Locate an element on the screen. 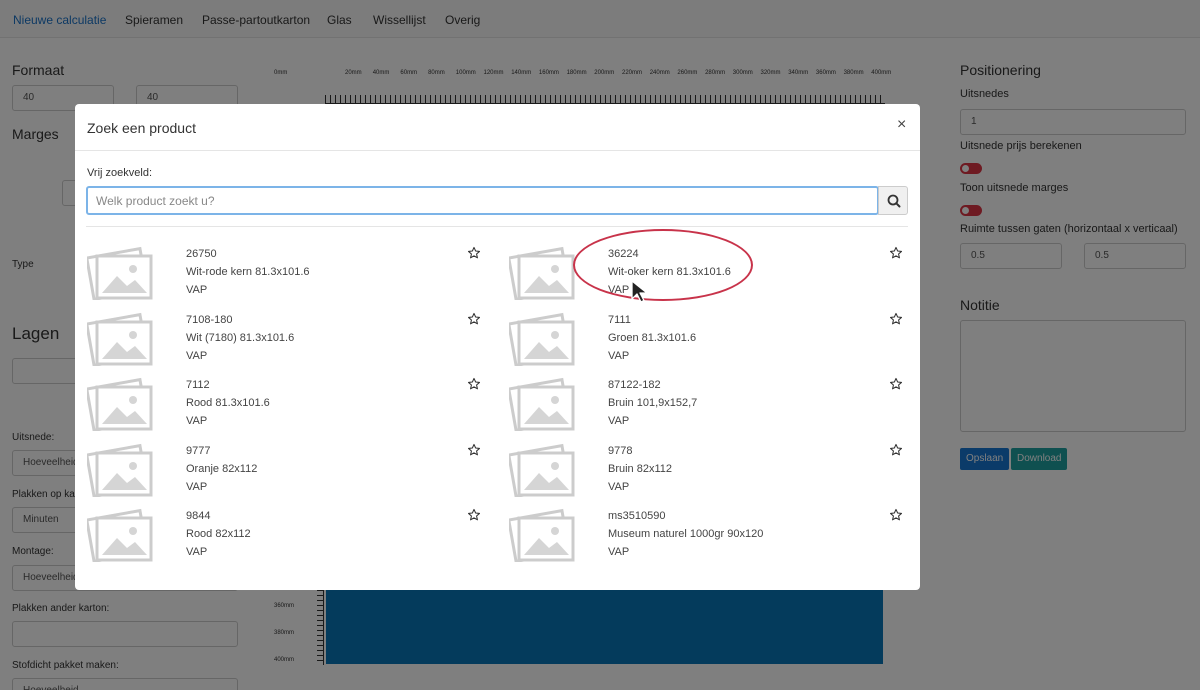 The image size is (1200, 690). product-item-26750: 26750 Wit-rode kern 81.3x101.6 VAP is located at coordinates (286, 271).